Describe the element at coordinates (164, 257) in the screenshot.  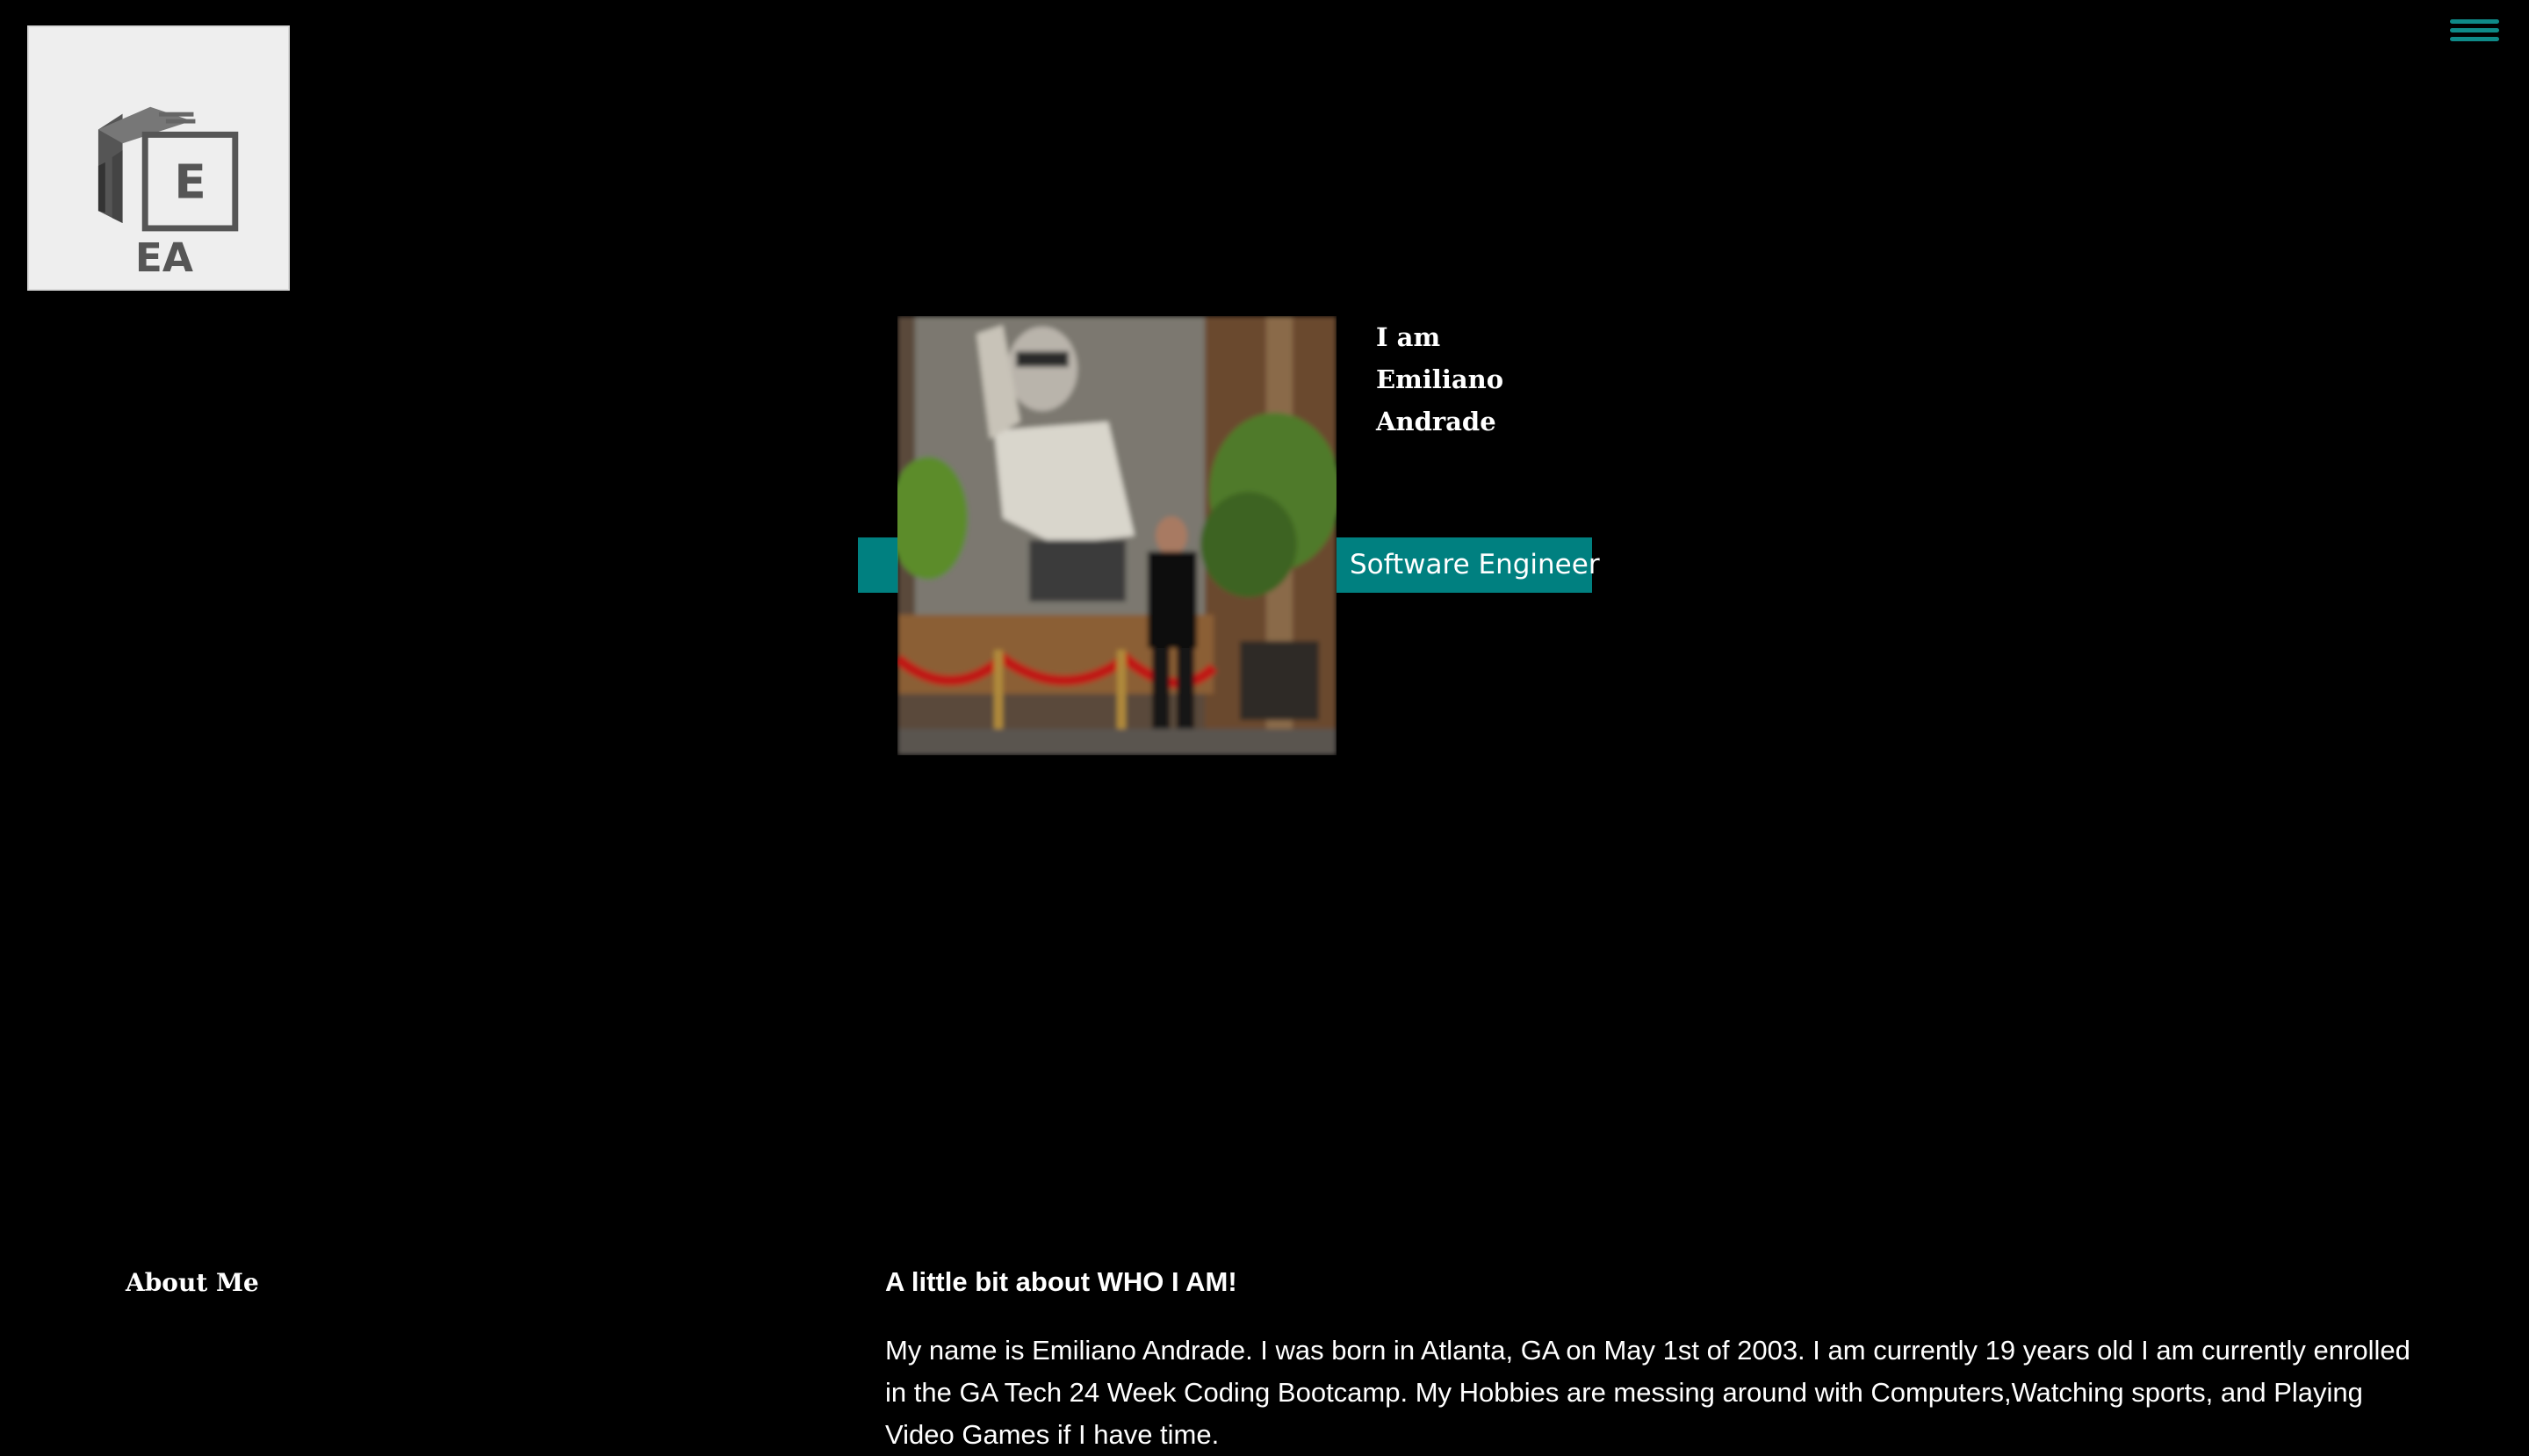
I see `logo-initials: EA` at that location.